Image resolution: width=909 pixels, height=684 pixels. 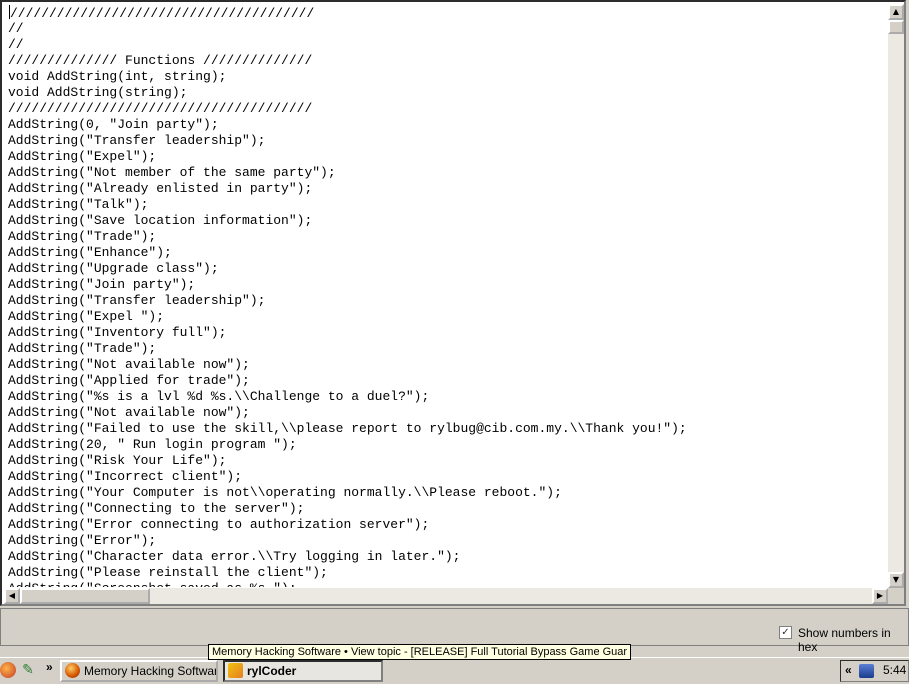 What do you see at coordinates (102, 284) in the screenshot?
I see `code-line: AddString("Join party");` at bounding box center [102, 284].